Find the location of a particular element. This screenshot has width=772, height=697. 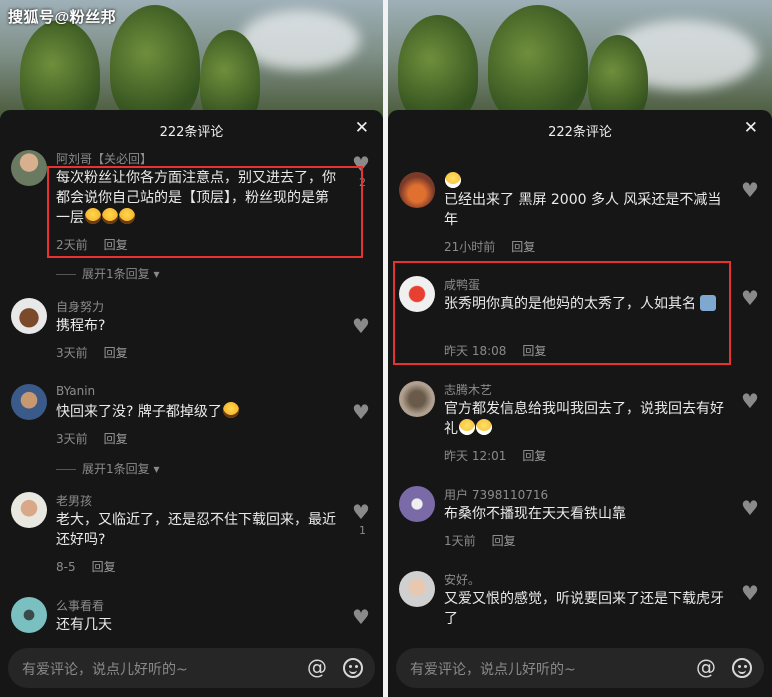

comment-item: 老男孩 老大，又临近了，还是忍不住下载回来，最近还好吗? 8-5 回复 ♥ 1 is located at coordinates (191, 537).